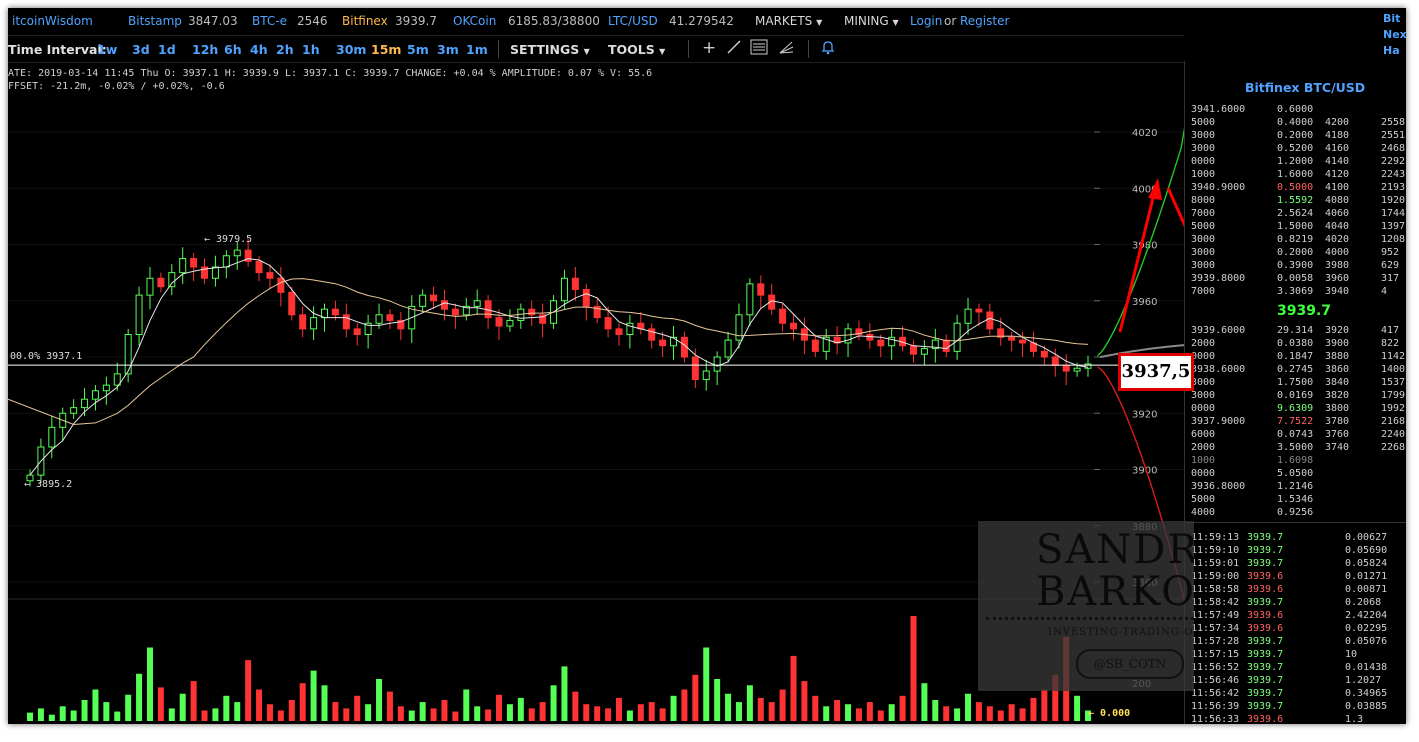  What do you see at coordinates (1298, 487) in the screenshot?
I see `bid-row: 3936.8000 1.2146` at bounding box center [1298, 487].